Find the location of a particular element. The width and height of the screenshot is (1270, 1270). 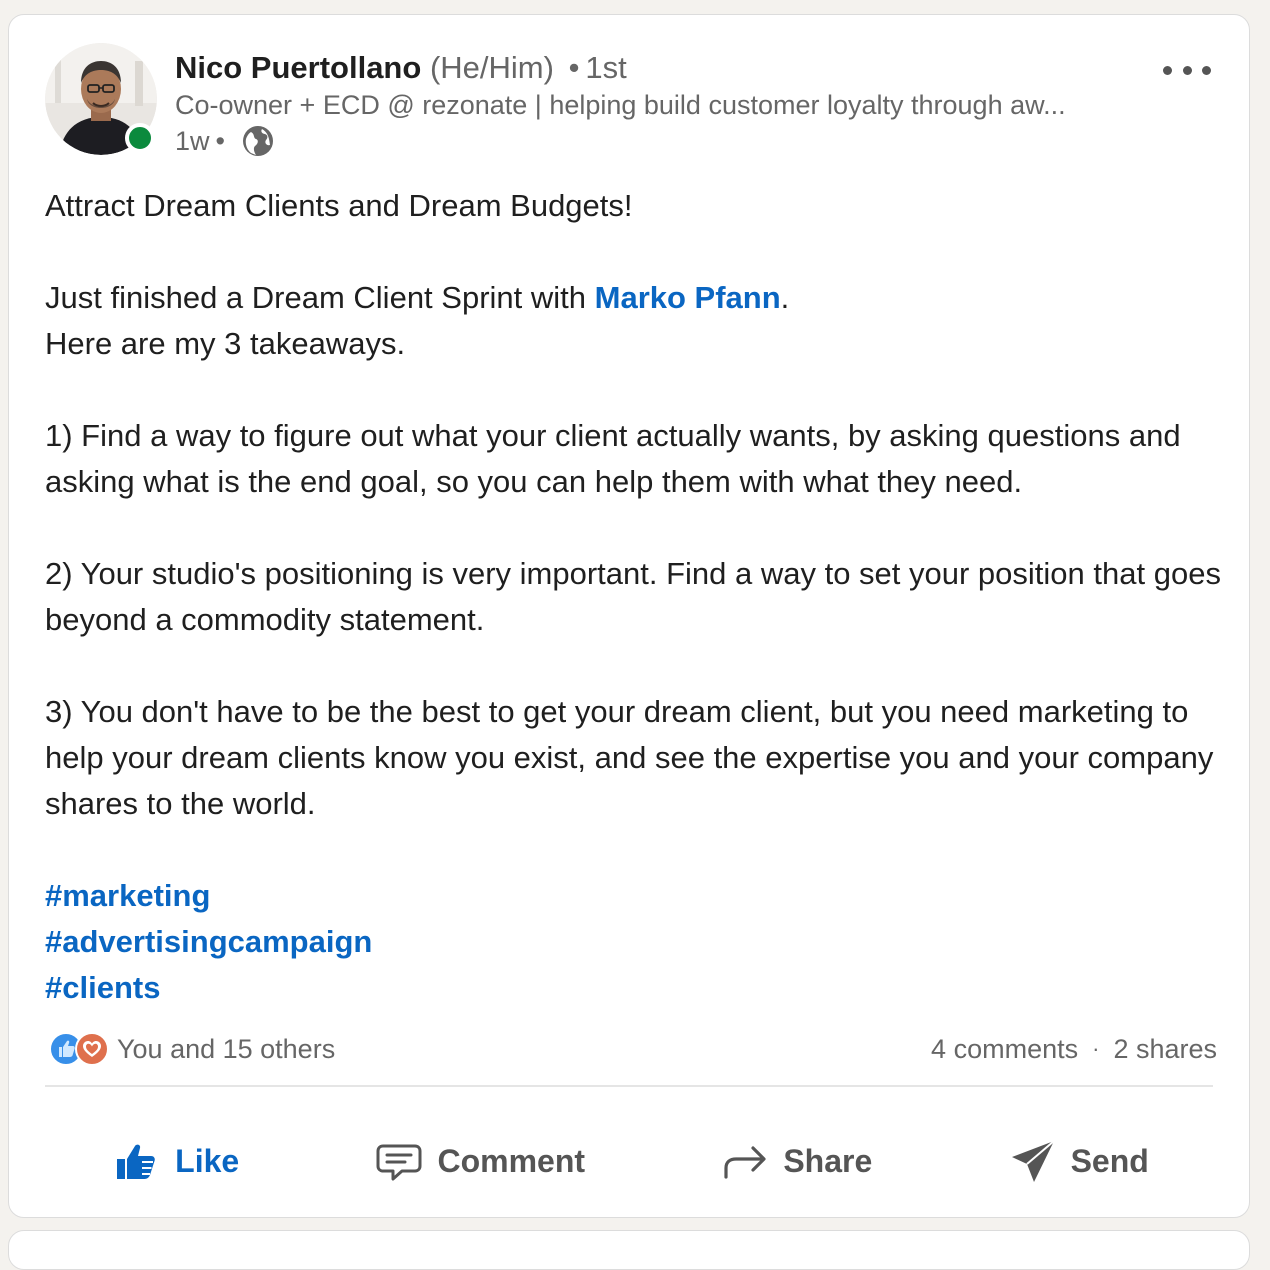

like-button: Like is located at coordinates (176, 1161).